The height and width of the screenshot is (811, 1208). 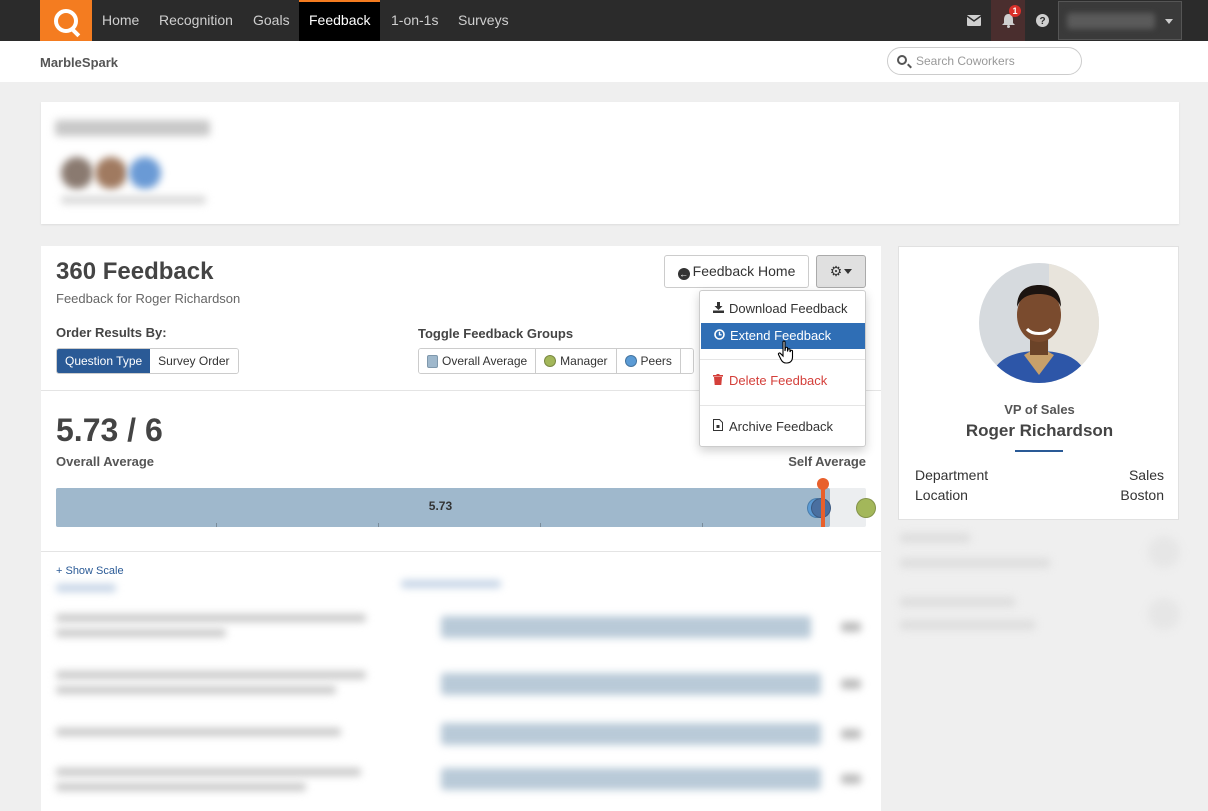 I want to click on app-logo, so click(x=66, y=20).